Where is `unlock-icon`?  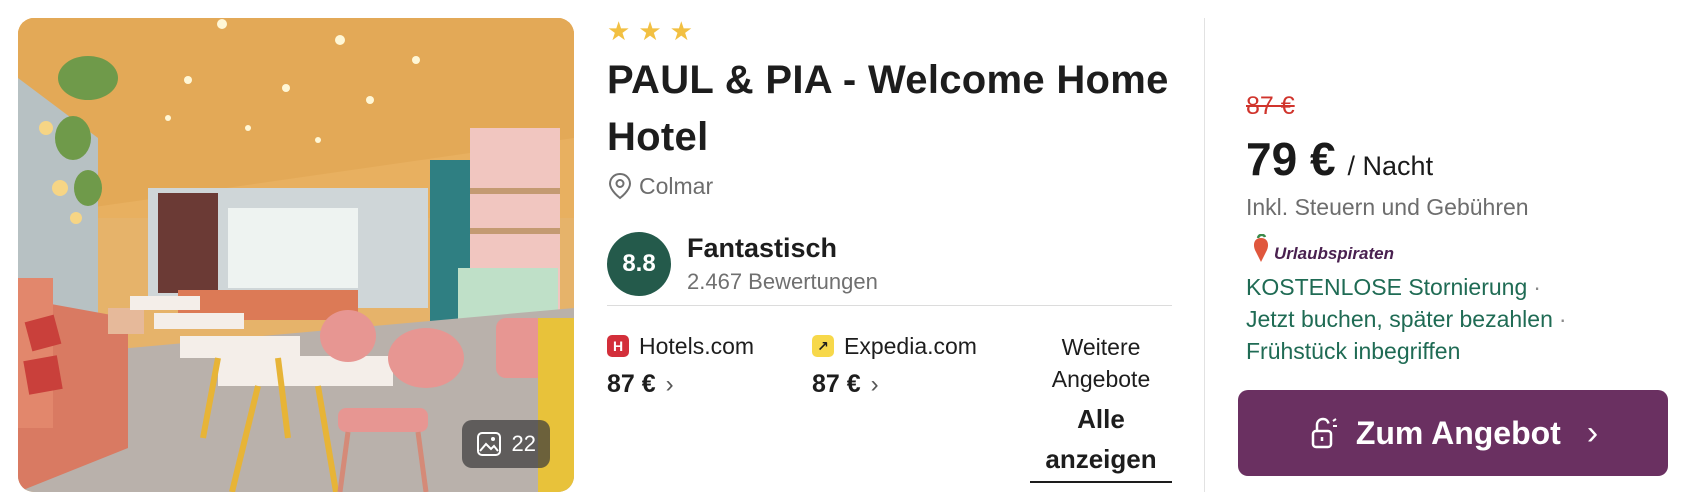
unlock-icon is located at coordinates (1324, 433).